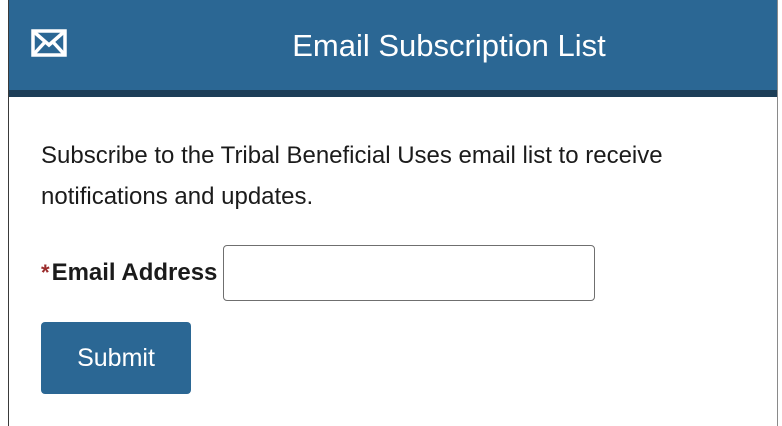  I want to click on email-label: Email Address, so click(134, 272).